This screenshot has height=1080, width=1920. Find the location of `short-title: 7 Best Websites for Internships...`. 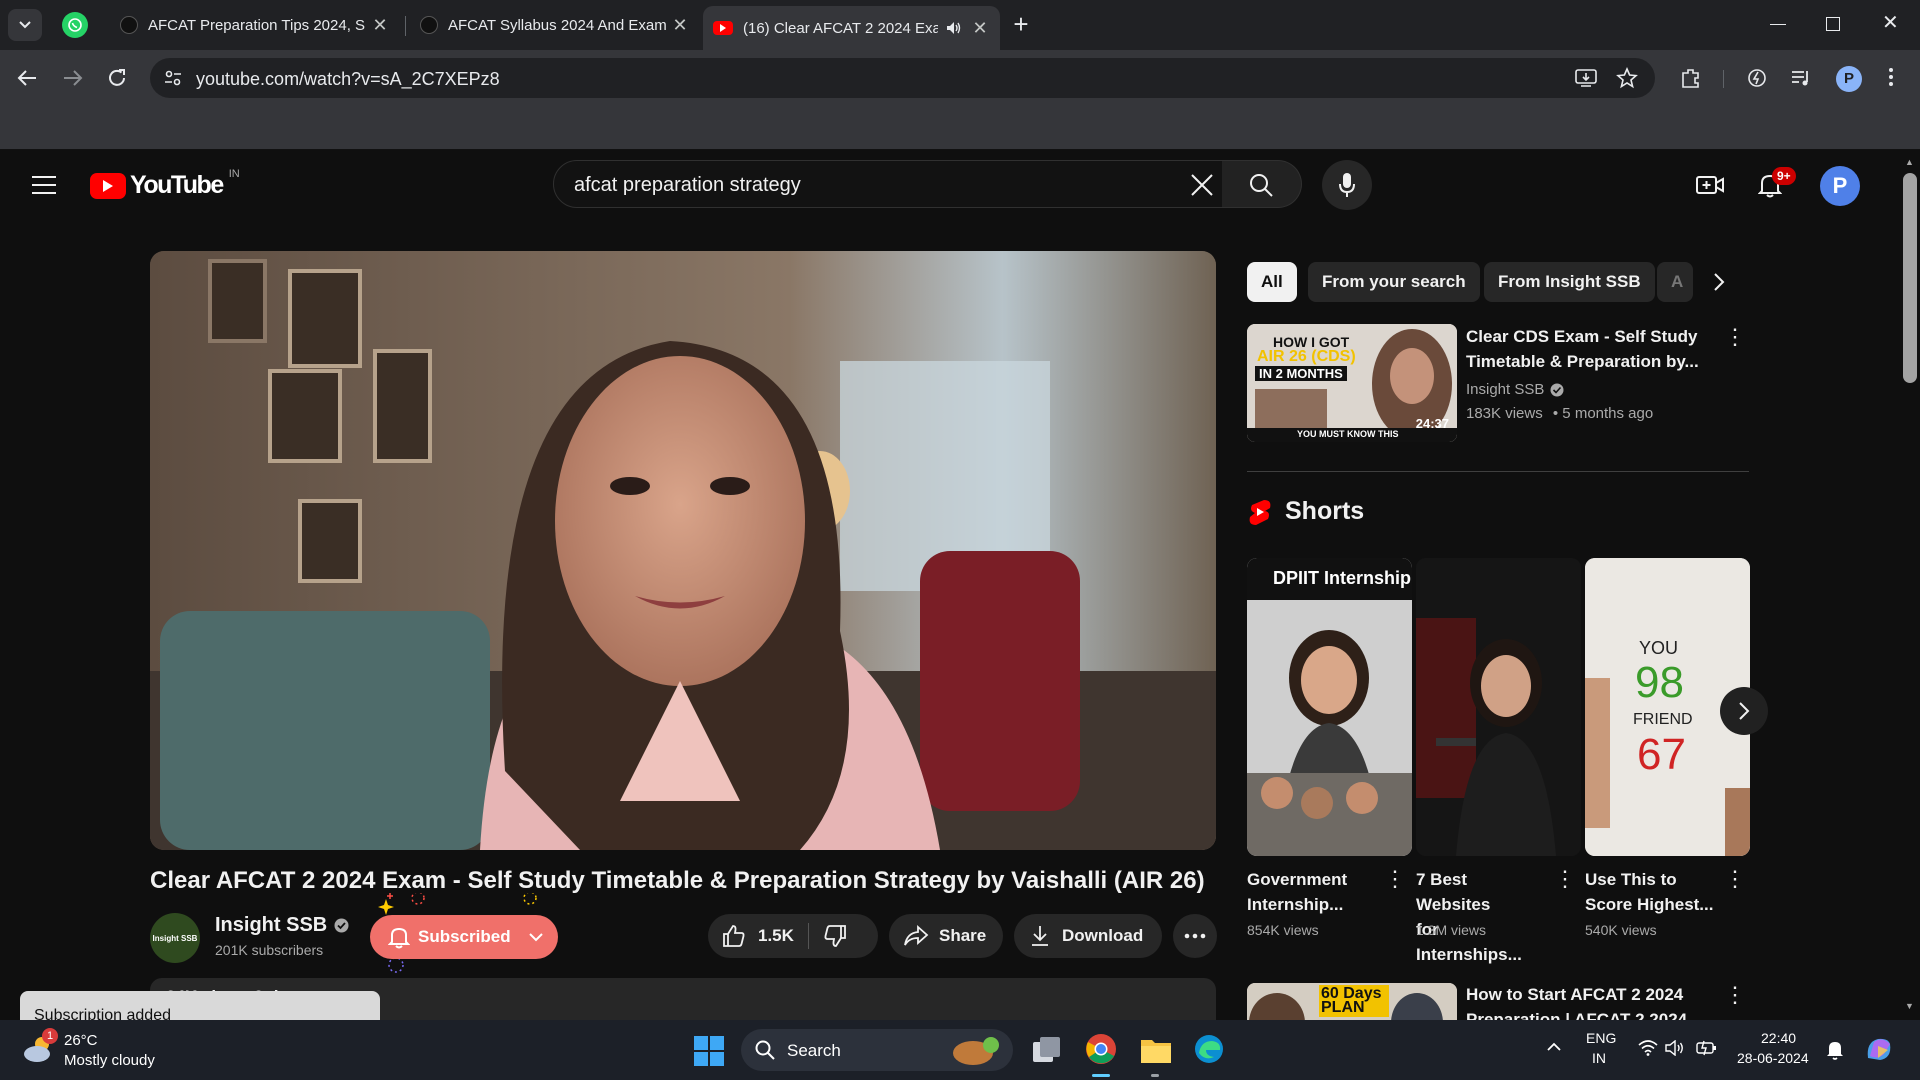

short-title: 7 Best Websites for Internships... is located at coordinates (1481, 917).